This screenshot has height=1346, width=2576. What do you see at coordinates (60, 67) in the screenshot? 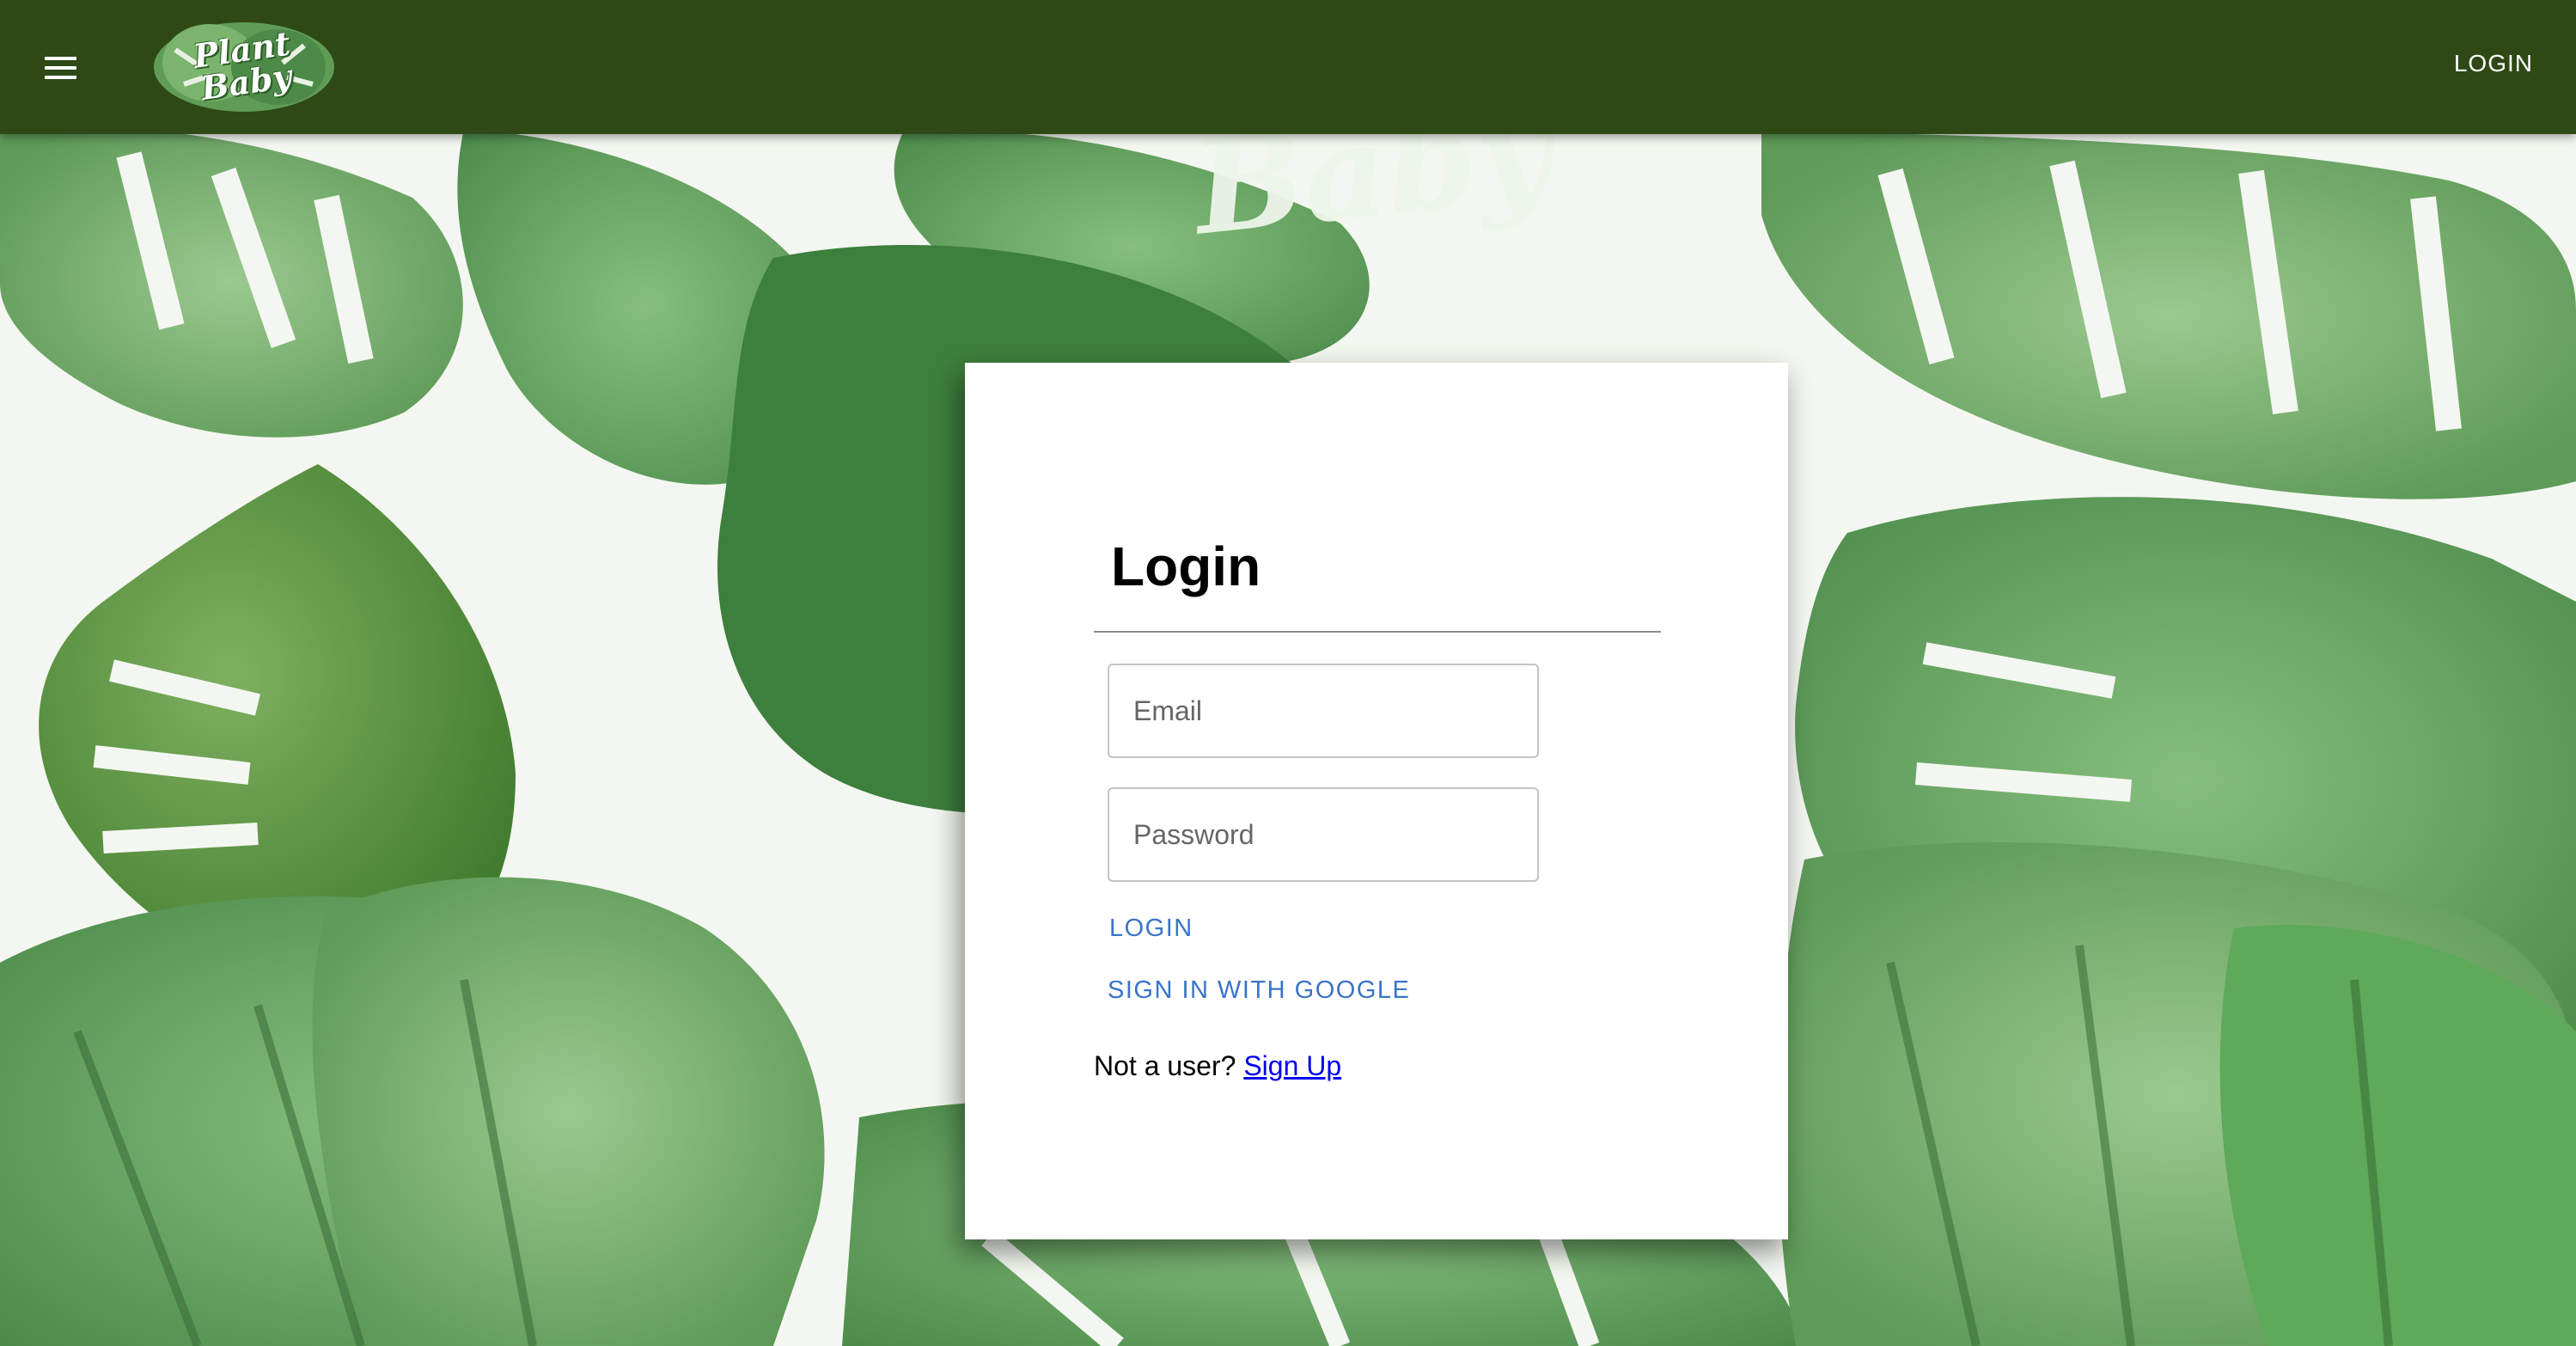
I see `hamburger-menu-icon` at bounding box center [60, 67].